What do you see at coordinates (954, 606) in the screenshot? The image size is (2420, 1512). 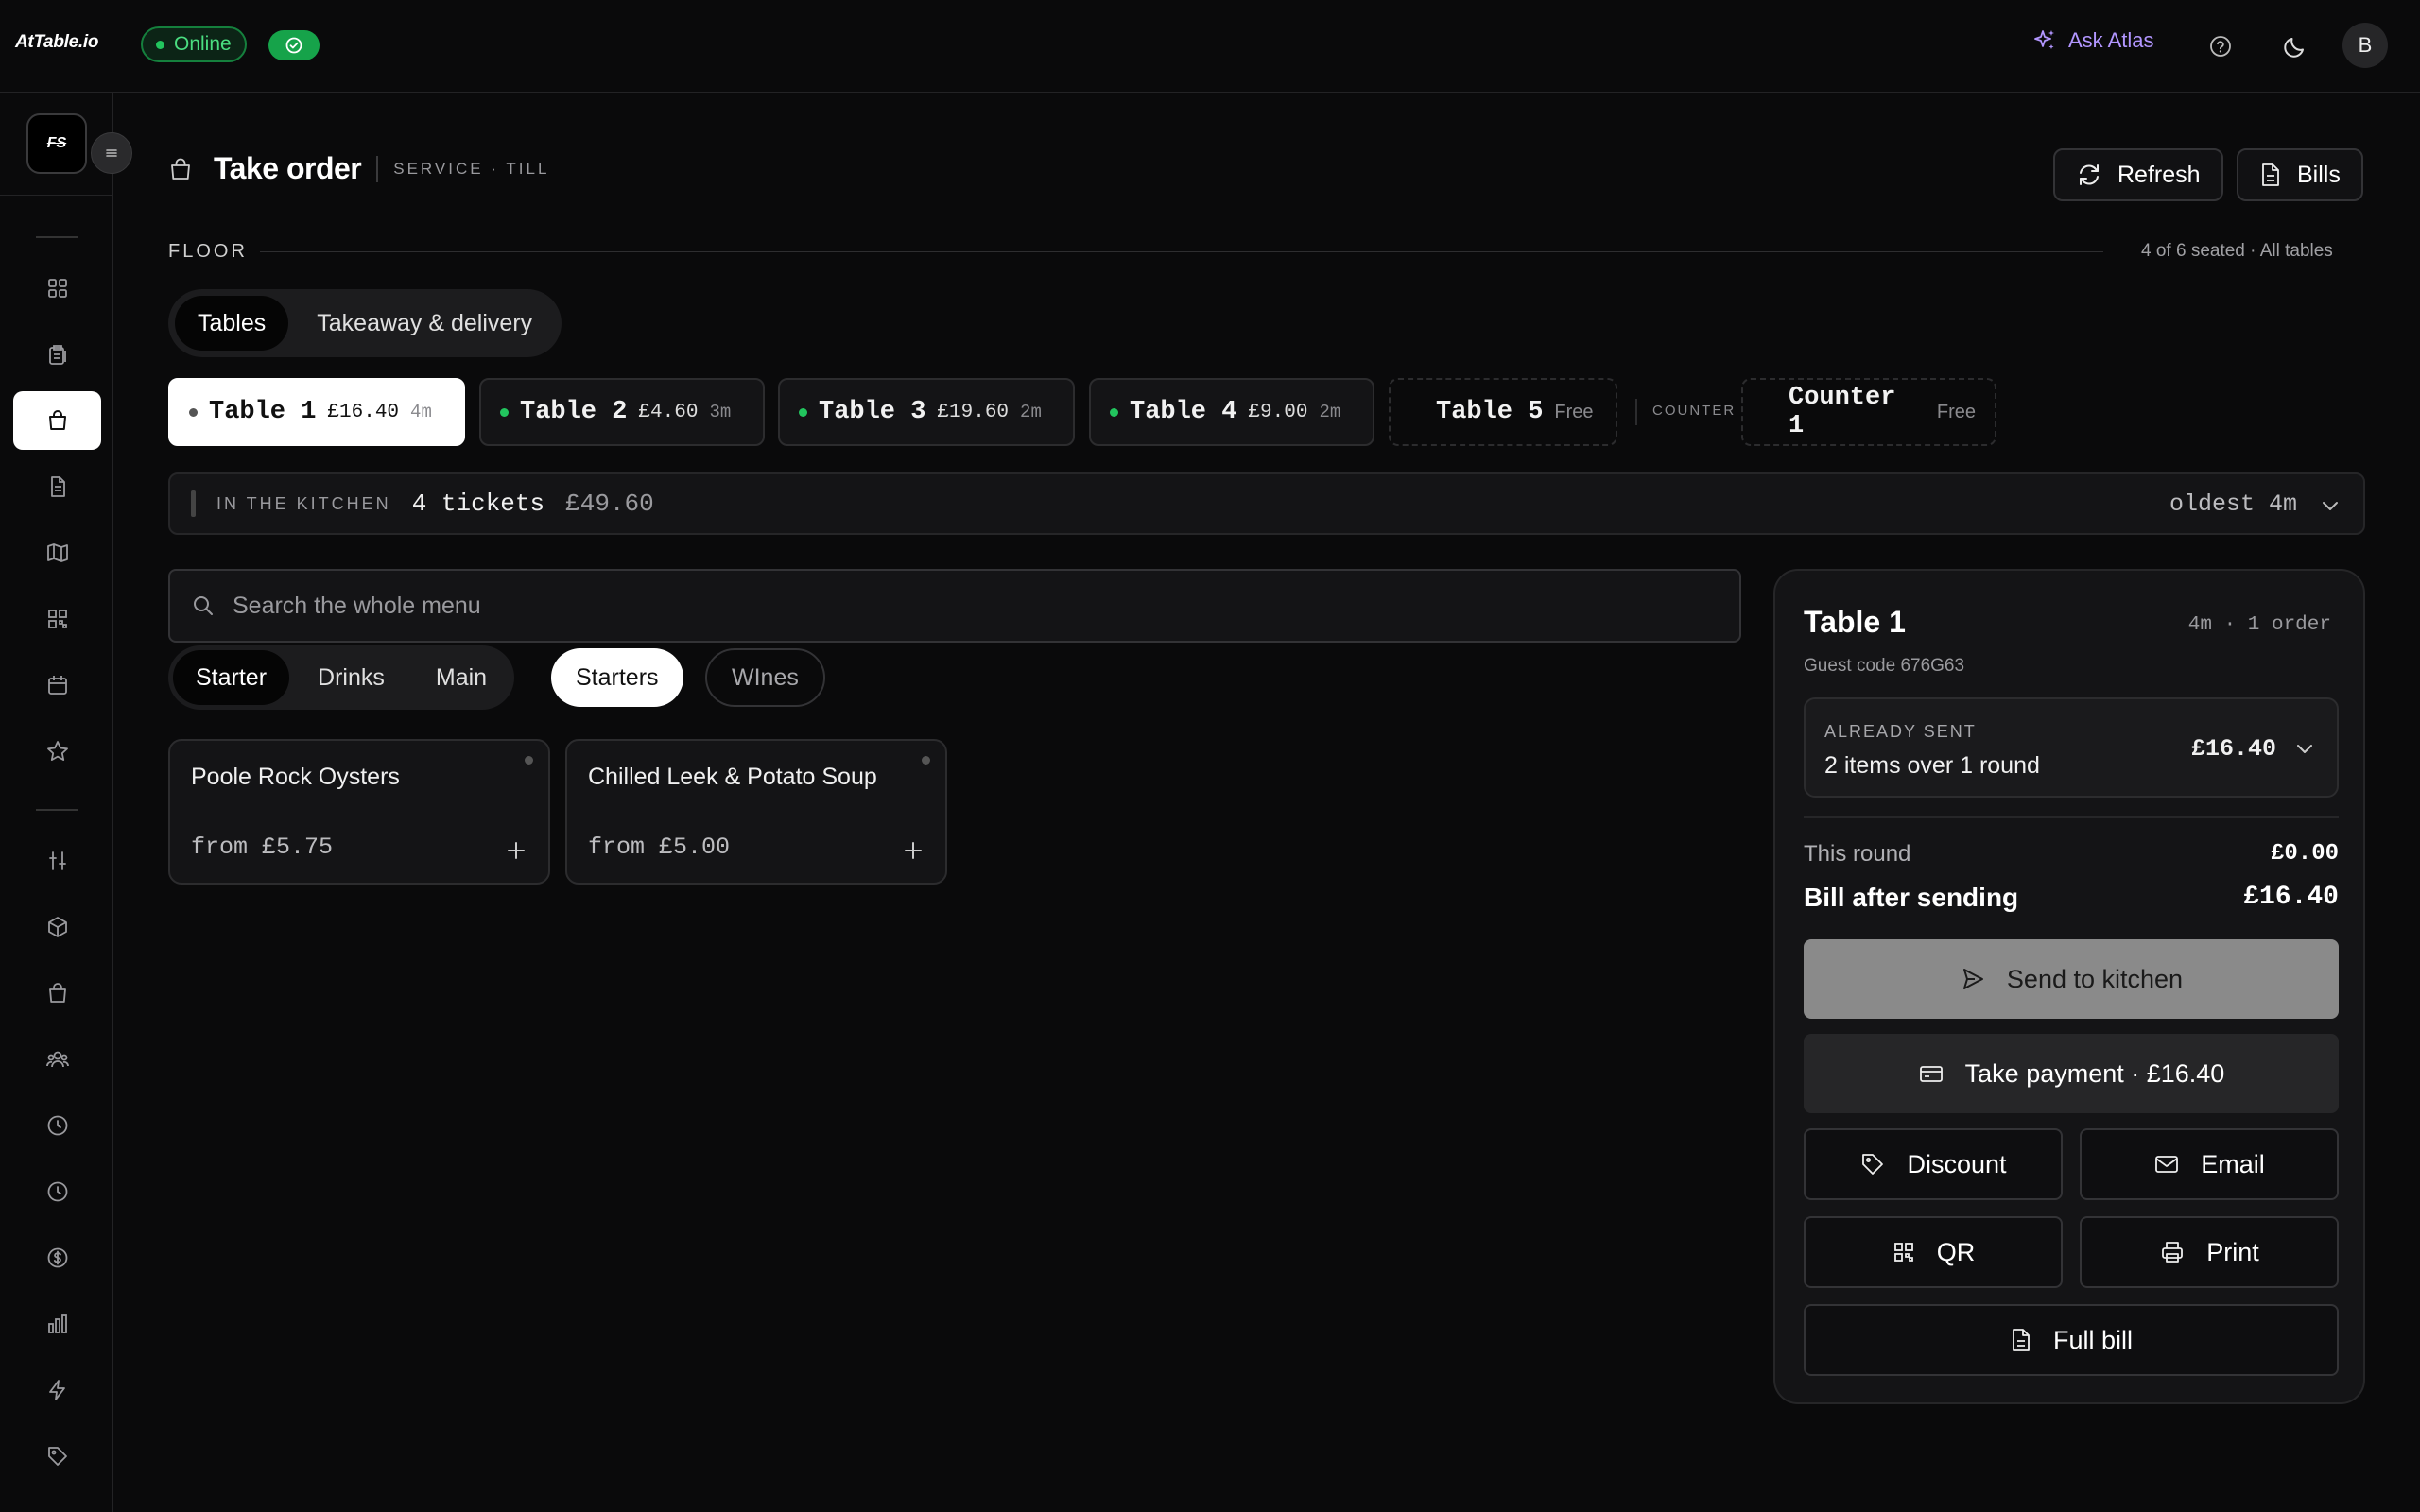 I see `menu-search-input: Search the whole menu` at bounding box center [954, 606].